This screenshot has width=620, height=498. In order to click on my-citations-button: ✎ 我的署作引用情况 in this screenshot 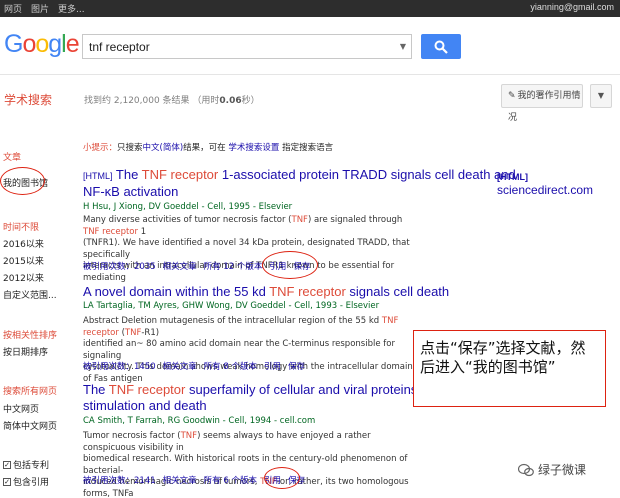, I will do `click(542, 103)`.